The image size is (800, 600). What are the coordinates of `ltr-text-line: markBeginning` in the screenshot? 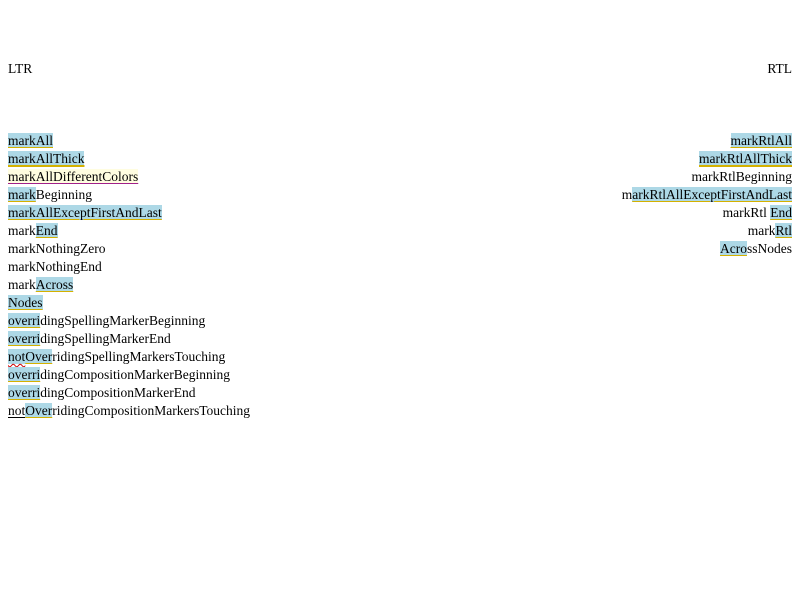 It's located at (129, 195).